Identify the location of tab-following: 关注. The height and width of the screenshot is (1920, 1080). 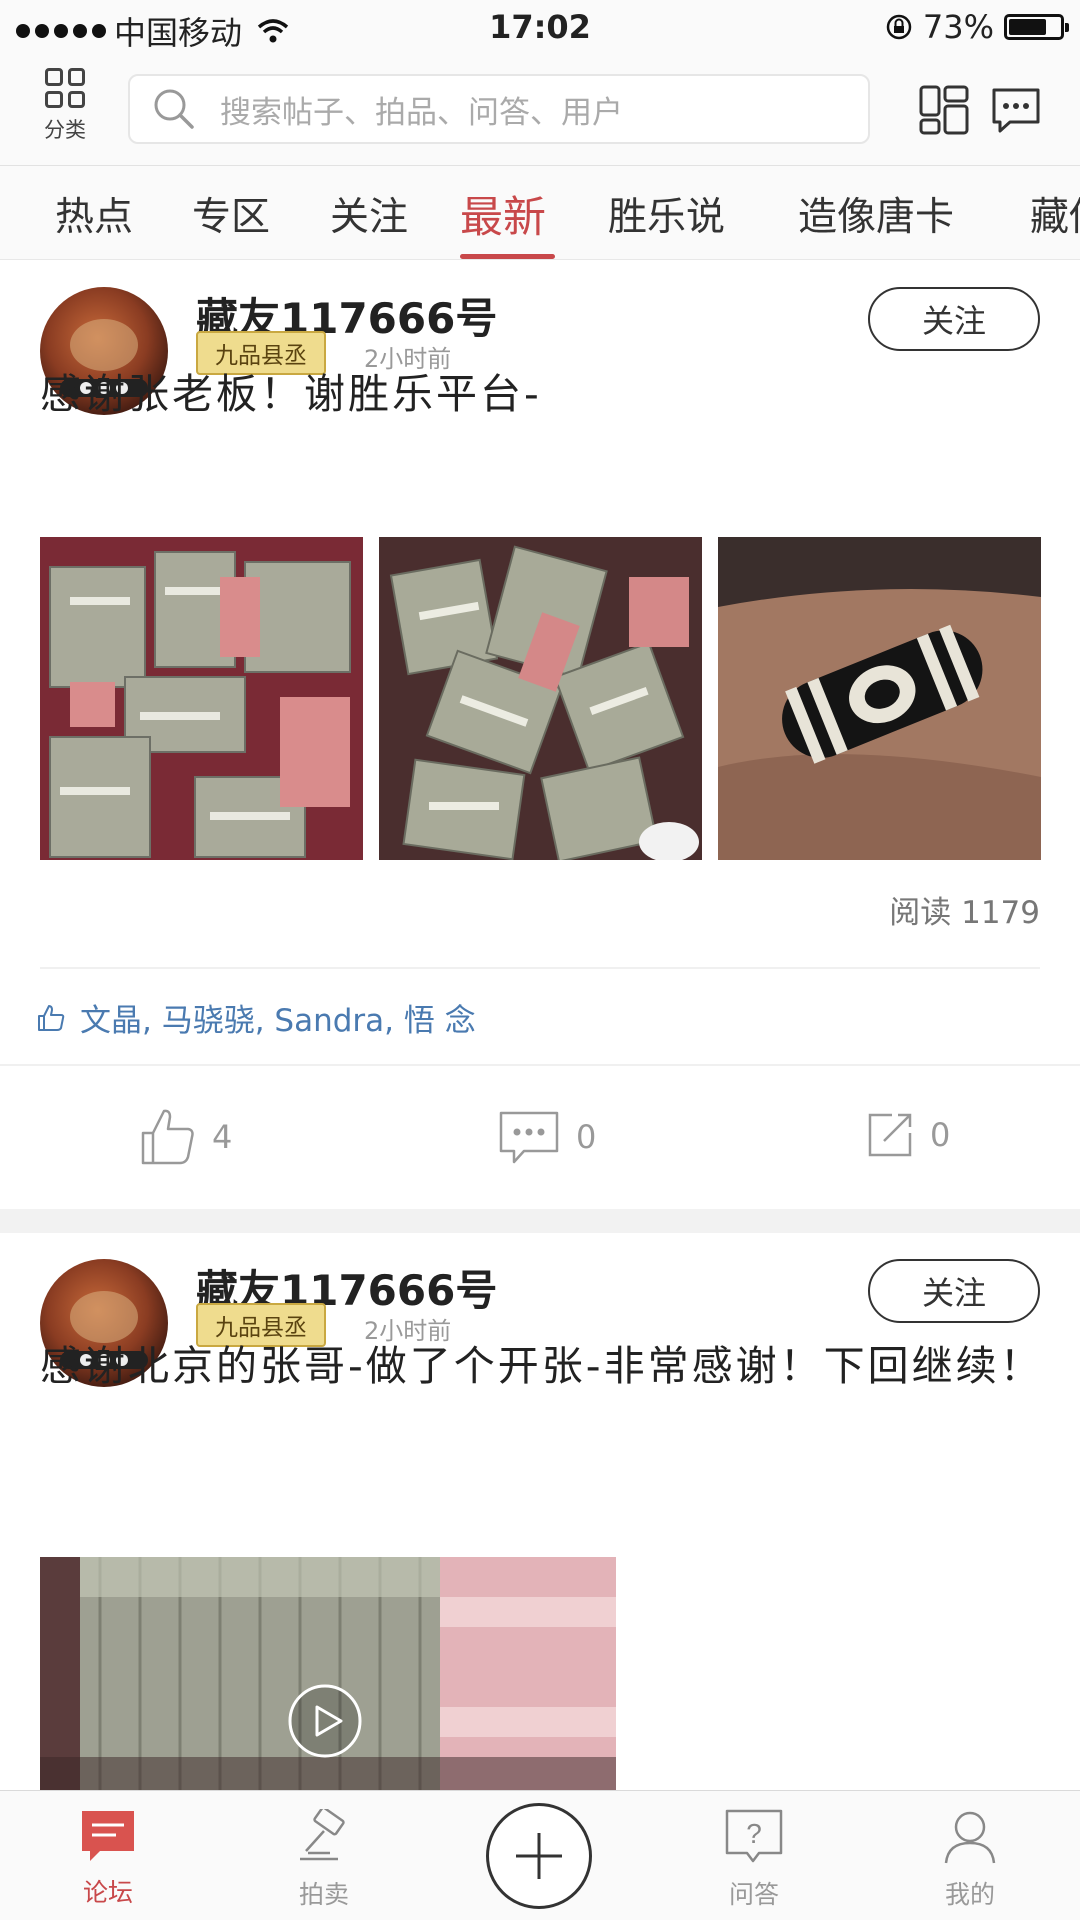
(369, 214).